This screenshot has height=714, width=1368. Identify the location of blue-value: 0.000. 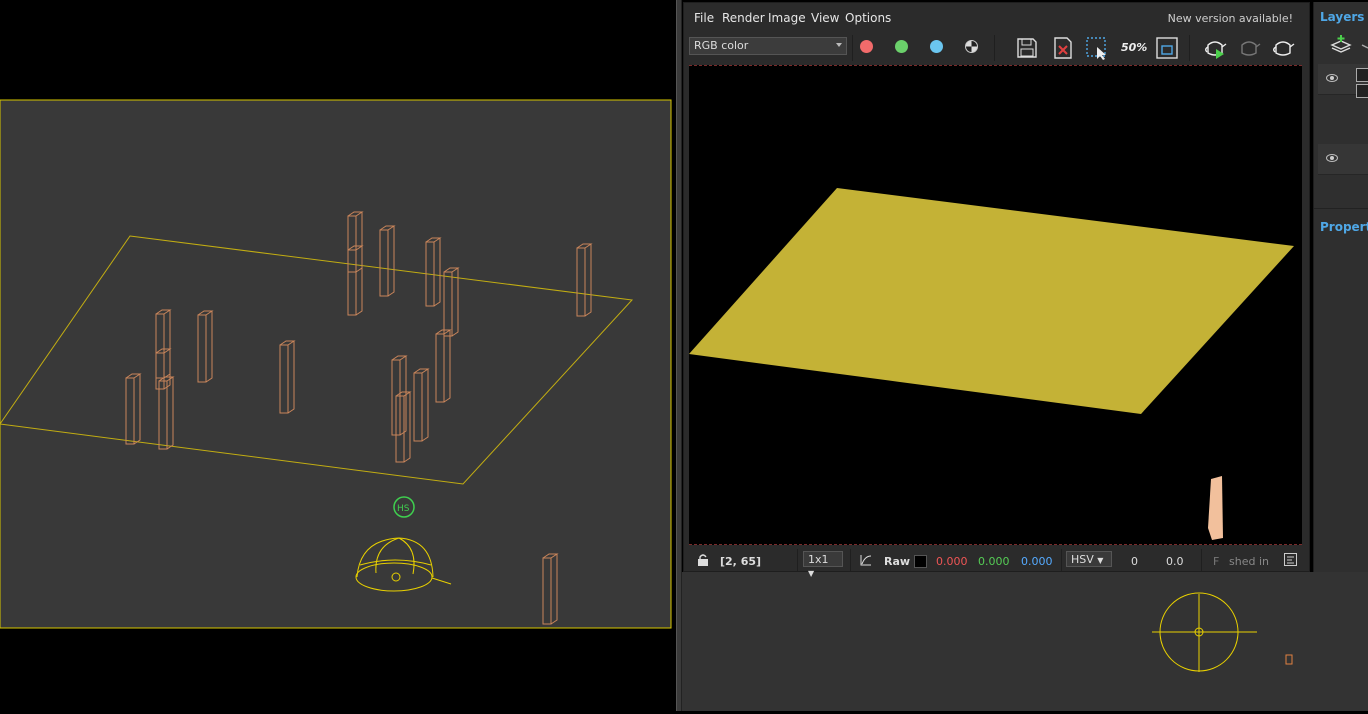
(1037, 561).